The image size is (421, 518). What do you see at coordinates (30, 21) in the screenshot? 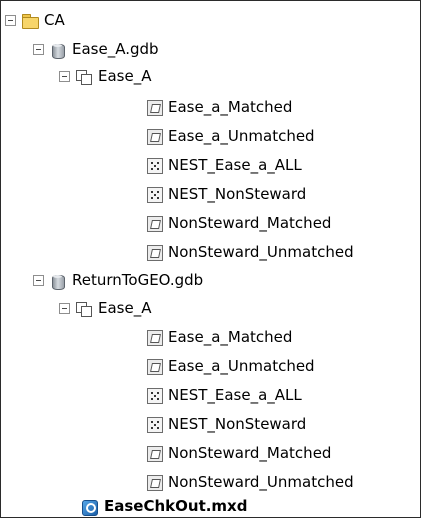
I see `folder-icon` at bounding box center [30, 21].